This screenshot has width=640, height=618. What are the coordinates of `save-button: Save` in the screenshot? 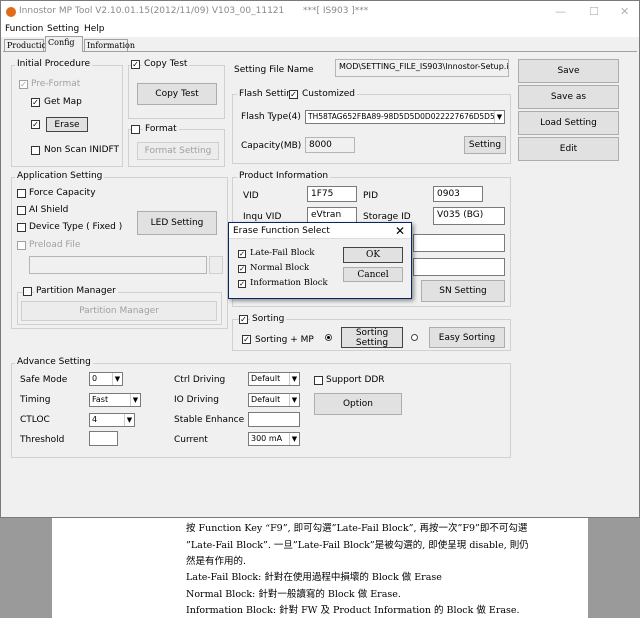 It's located at (568, 71).